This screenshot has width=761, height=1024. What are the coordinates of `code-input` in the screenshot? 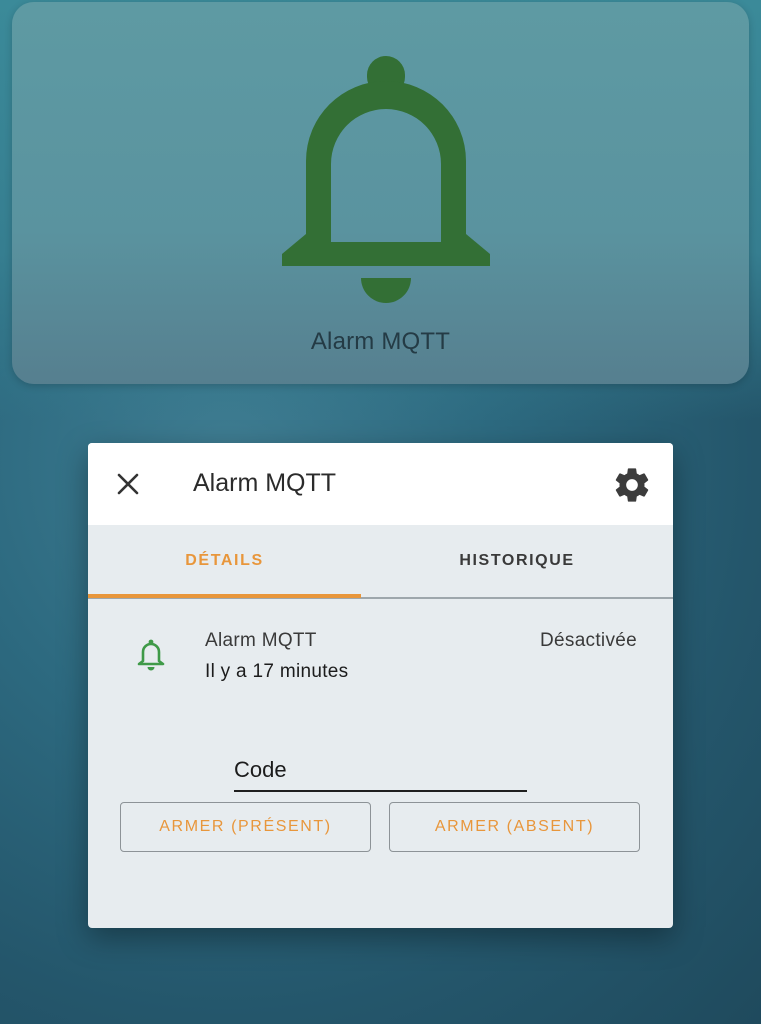 It's located at (380, 771).